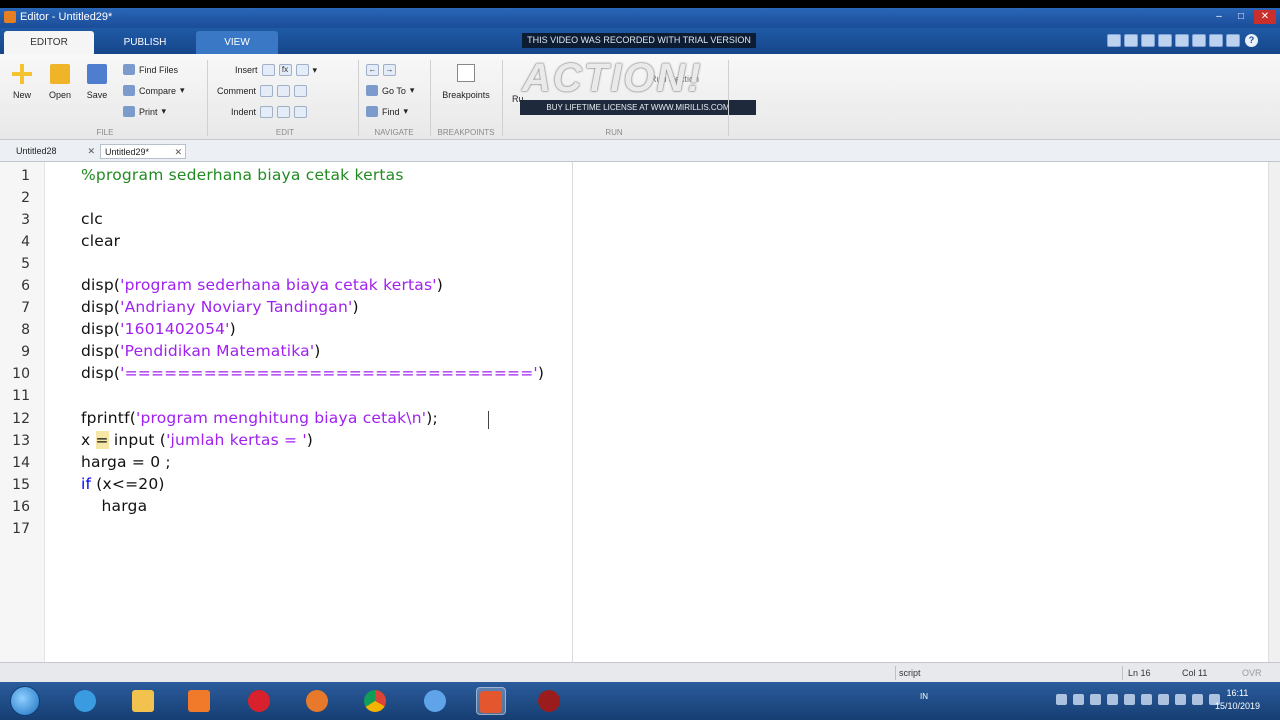 This screenshot has height=720, width=1280. Describe the element at coordinates (1265, 17) in the screenshot. I see `close-button: ✕` at that location.